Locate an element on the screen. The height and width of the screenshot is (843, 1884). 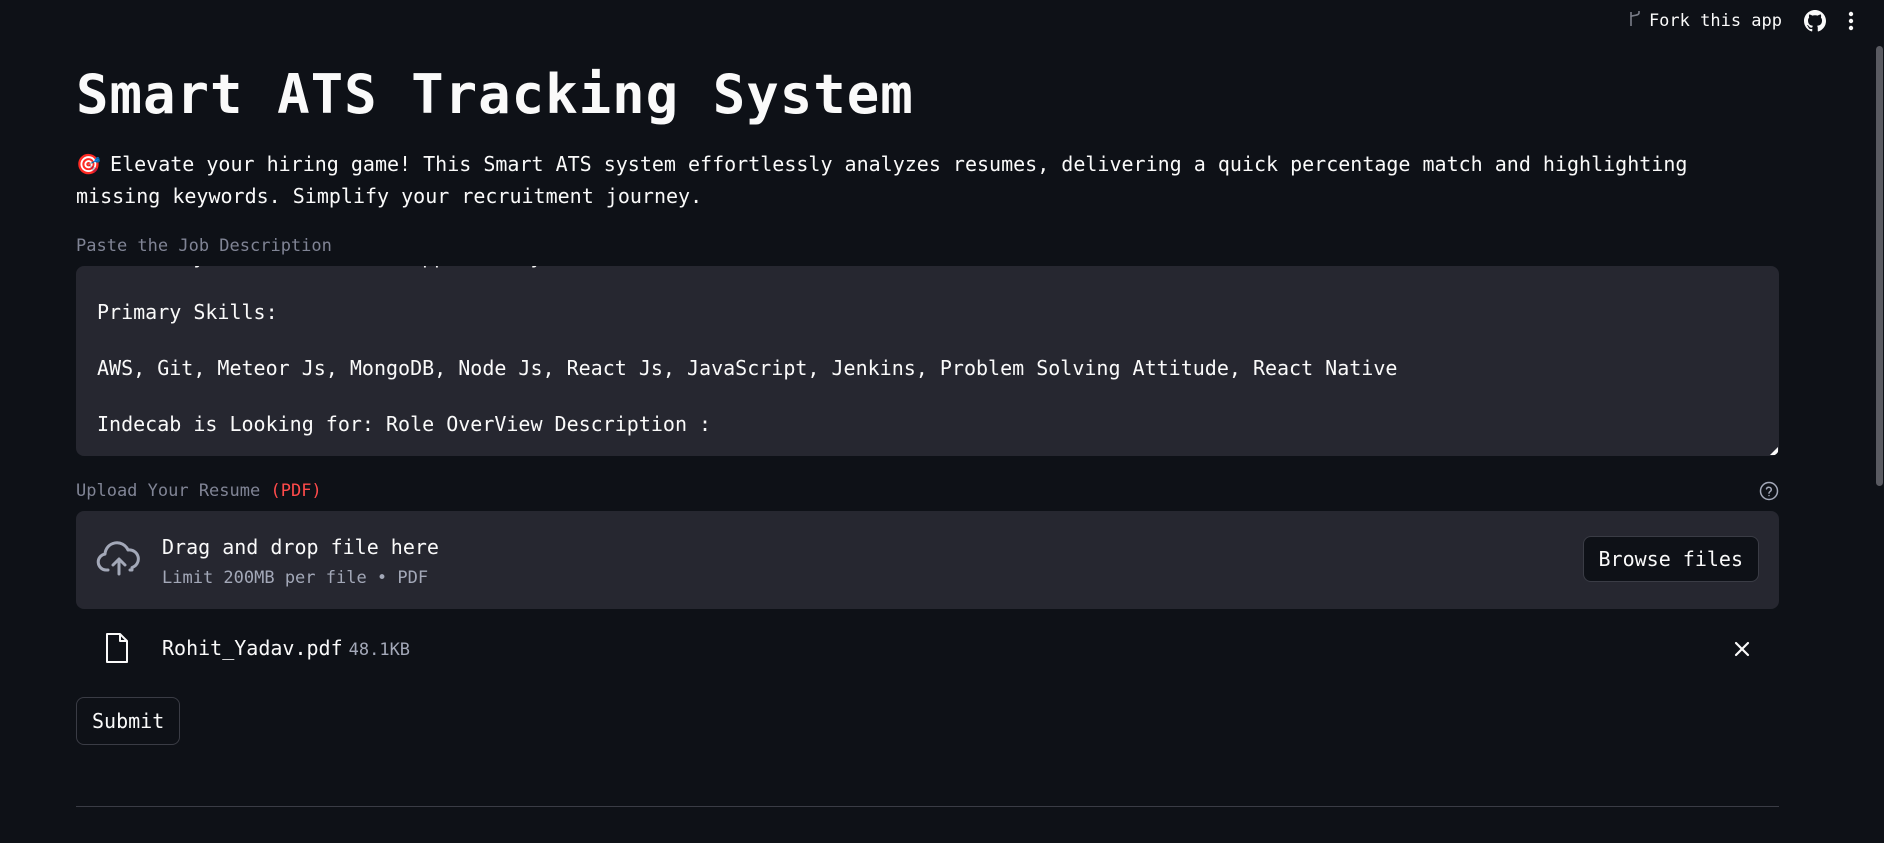
dropzone-title: Drag and drop file here is located at coordinates (300, 547).